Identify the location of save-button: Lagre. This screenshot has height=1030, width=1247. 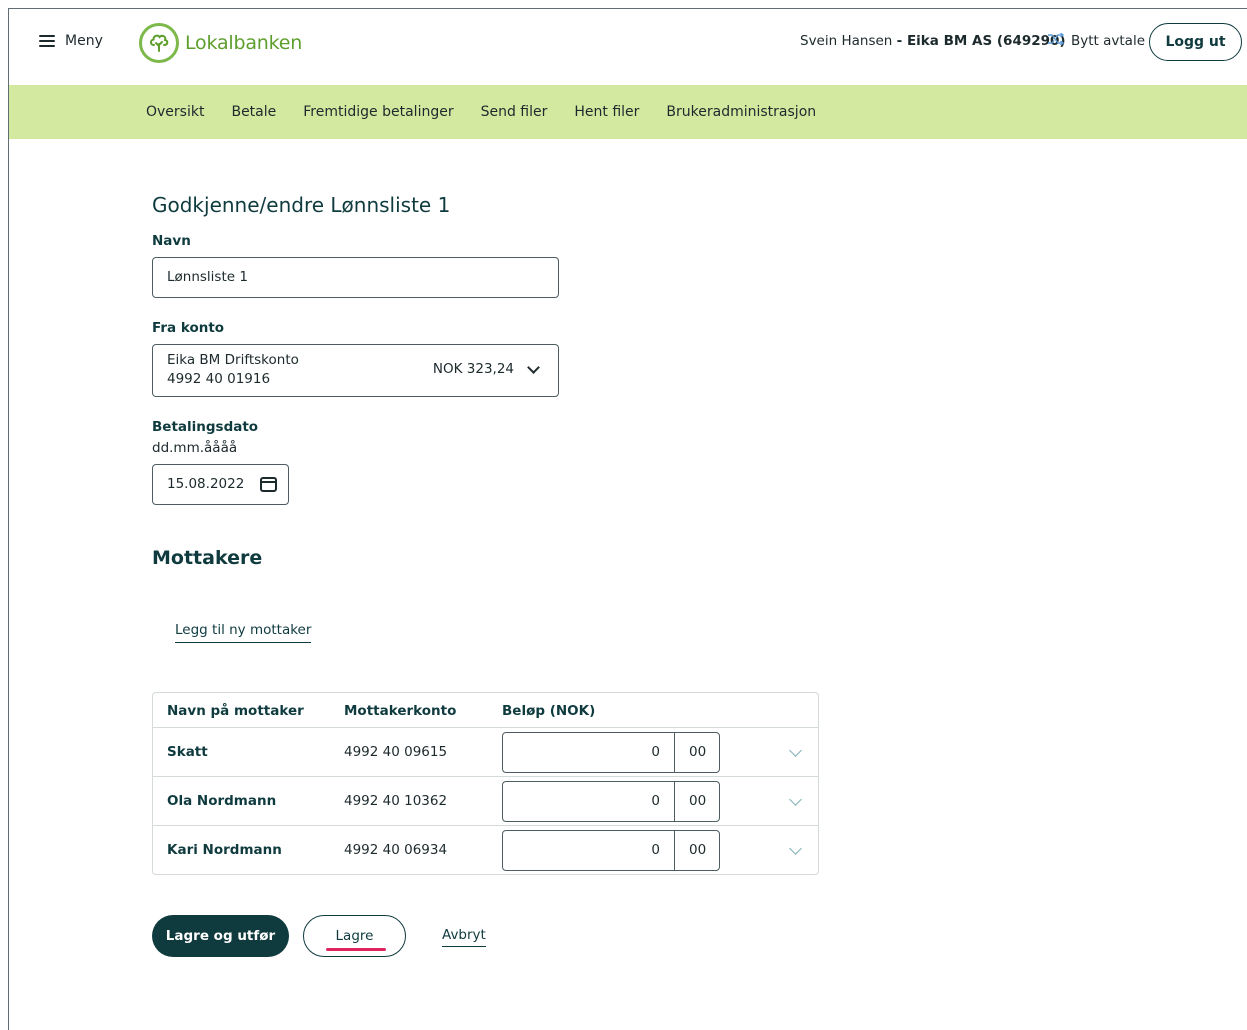
(354, 936).